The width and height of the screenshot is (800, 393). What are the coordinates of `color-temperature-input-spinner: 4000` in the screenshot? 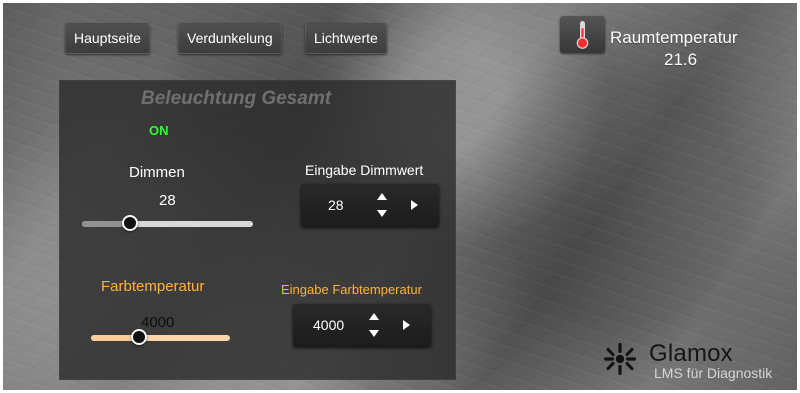 It's located at (362, 325).